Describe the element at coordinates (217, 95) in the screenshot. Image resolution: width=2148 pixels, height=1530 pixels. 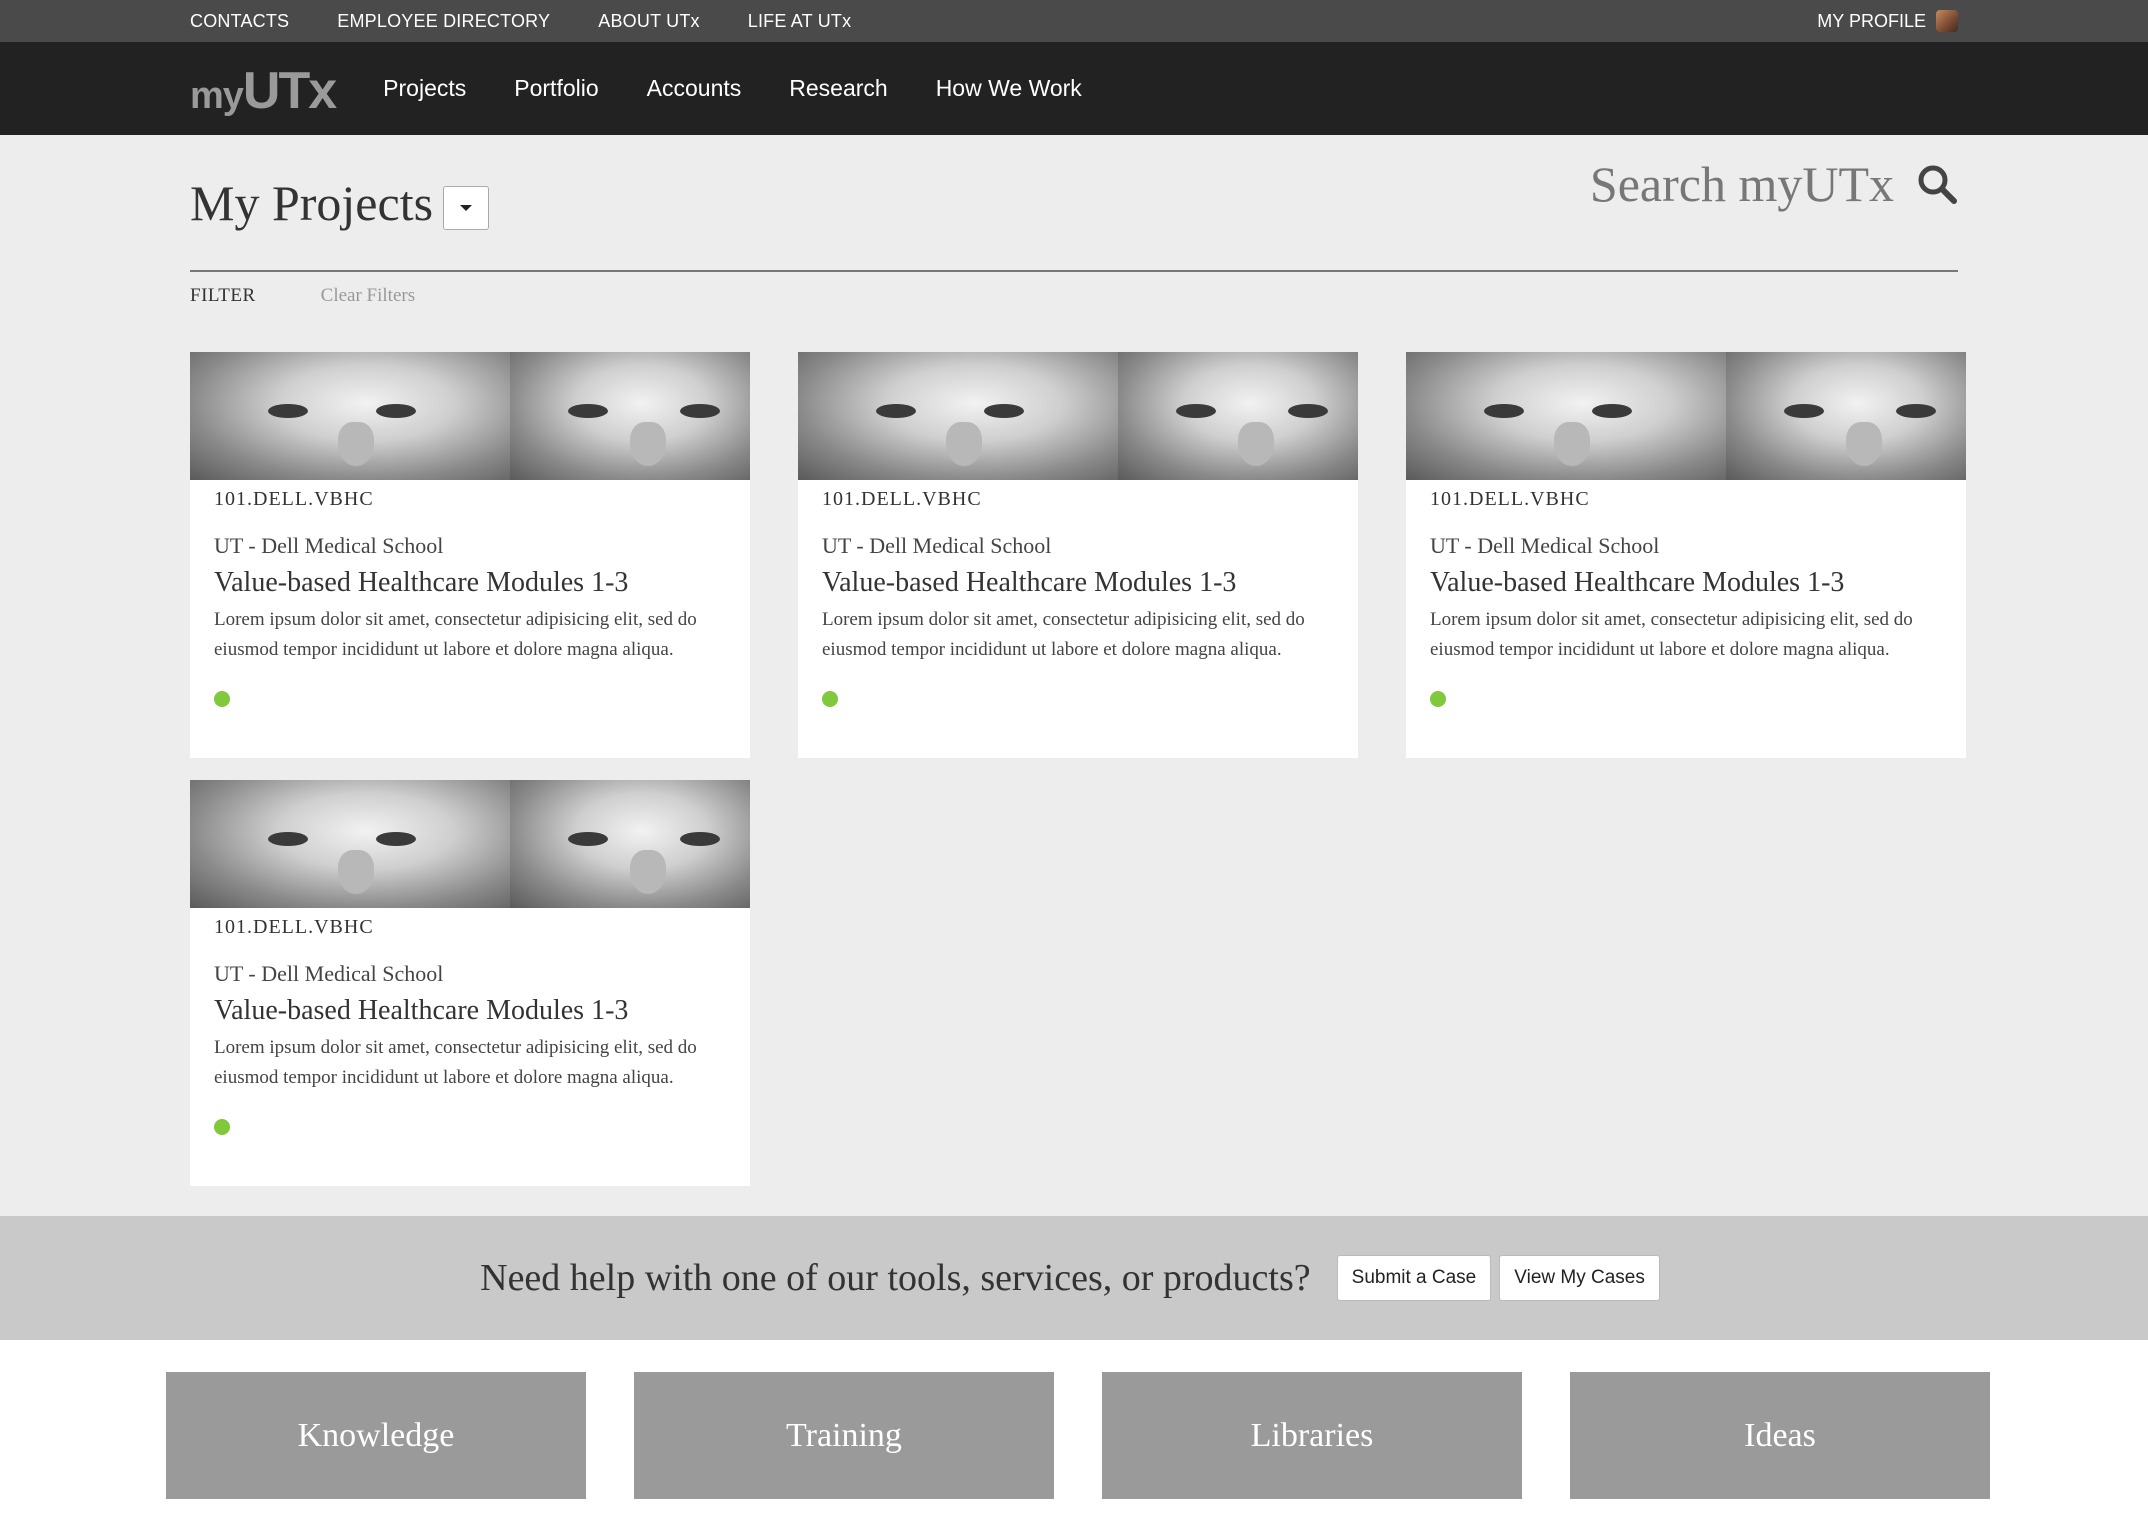
I see `logo-my: my` at that location.